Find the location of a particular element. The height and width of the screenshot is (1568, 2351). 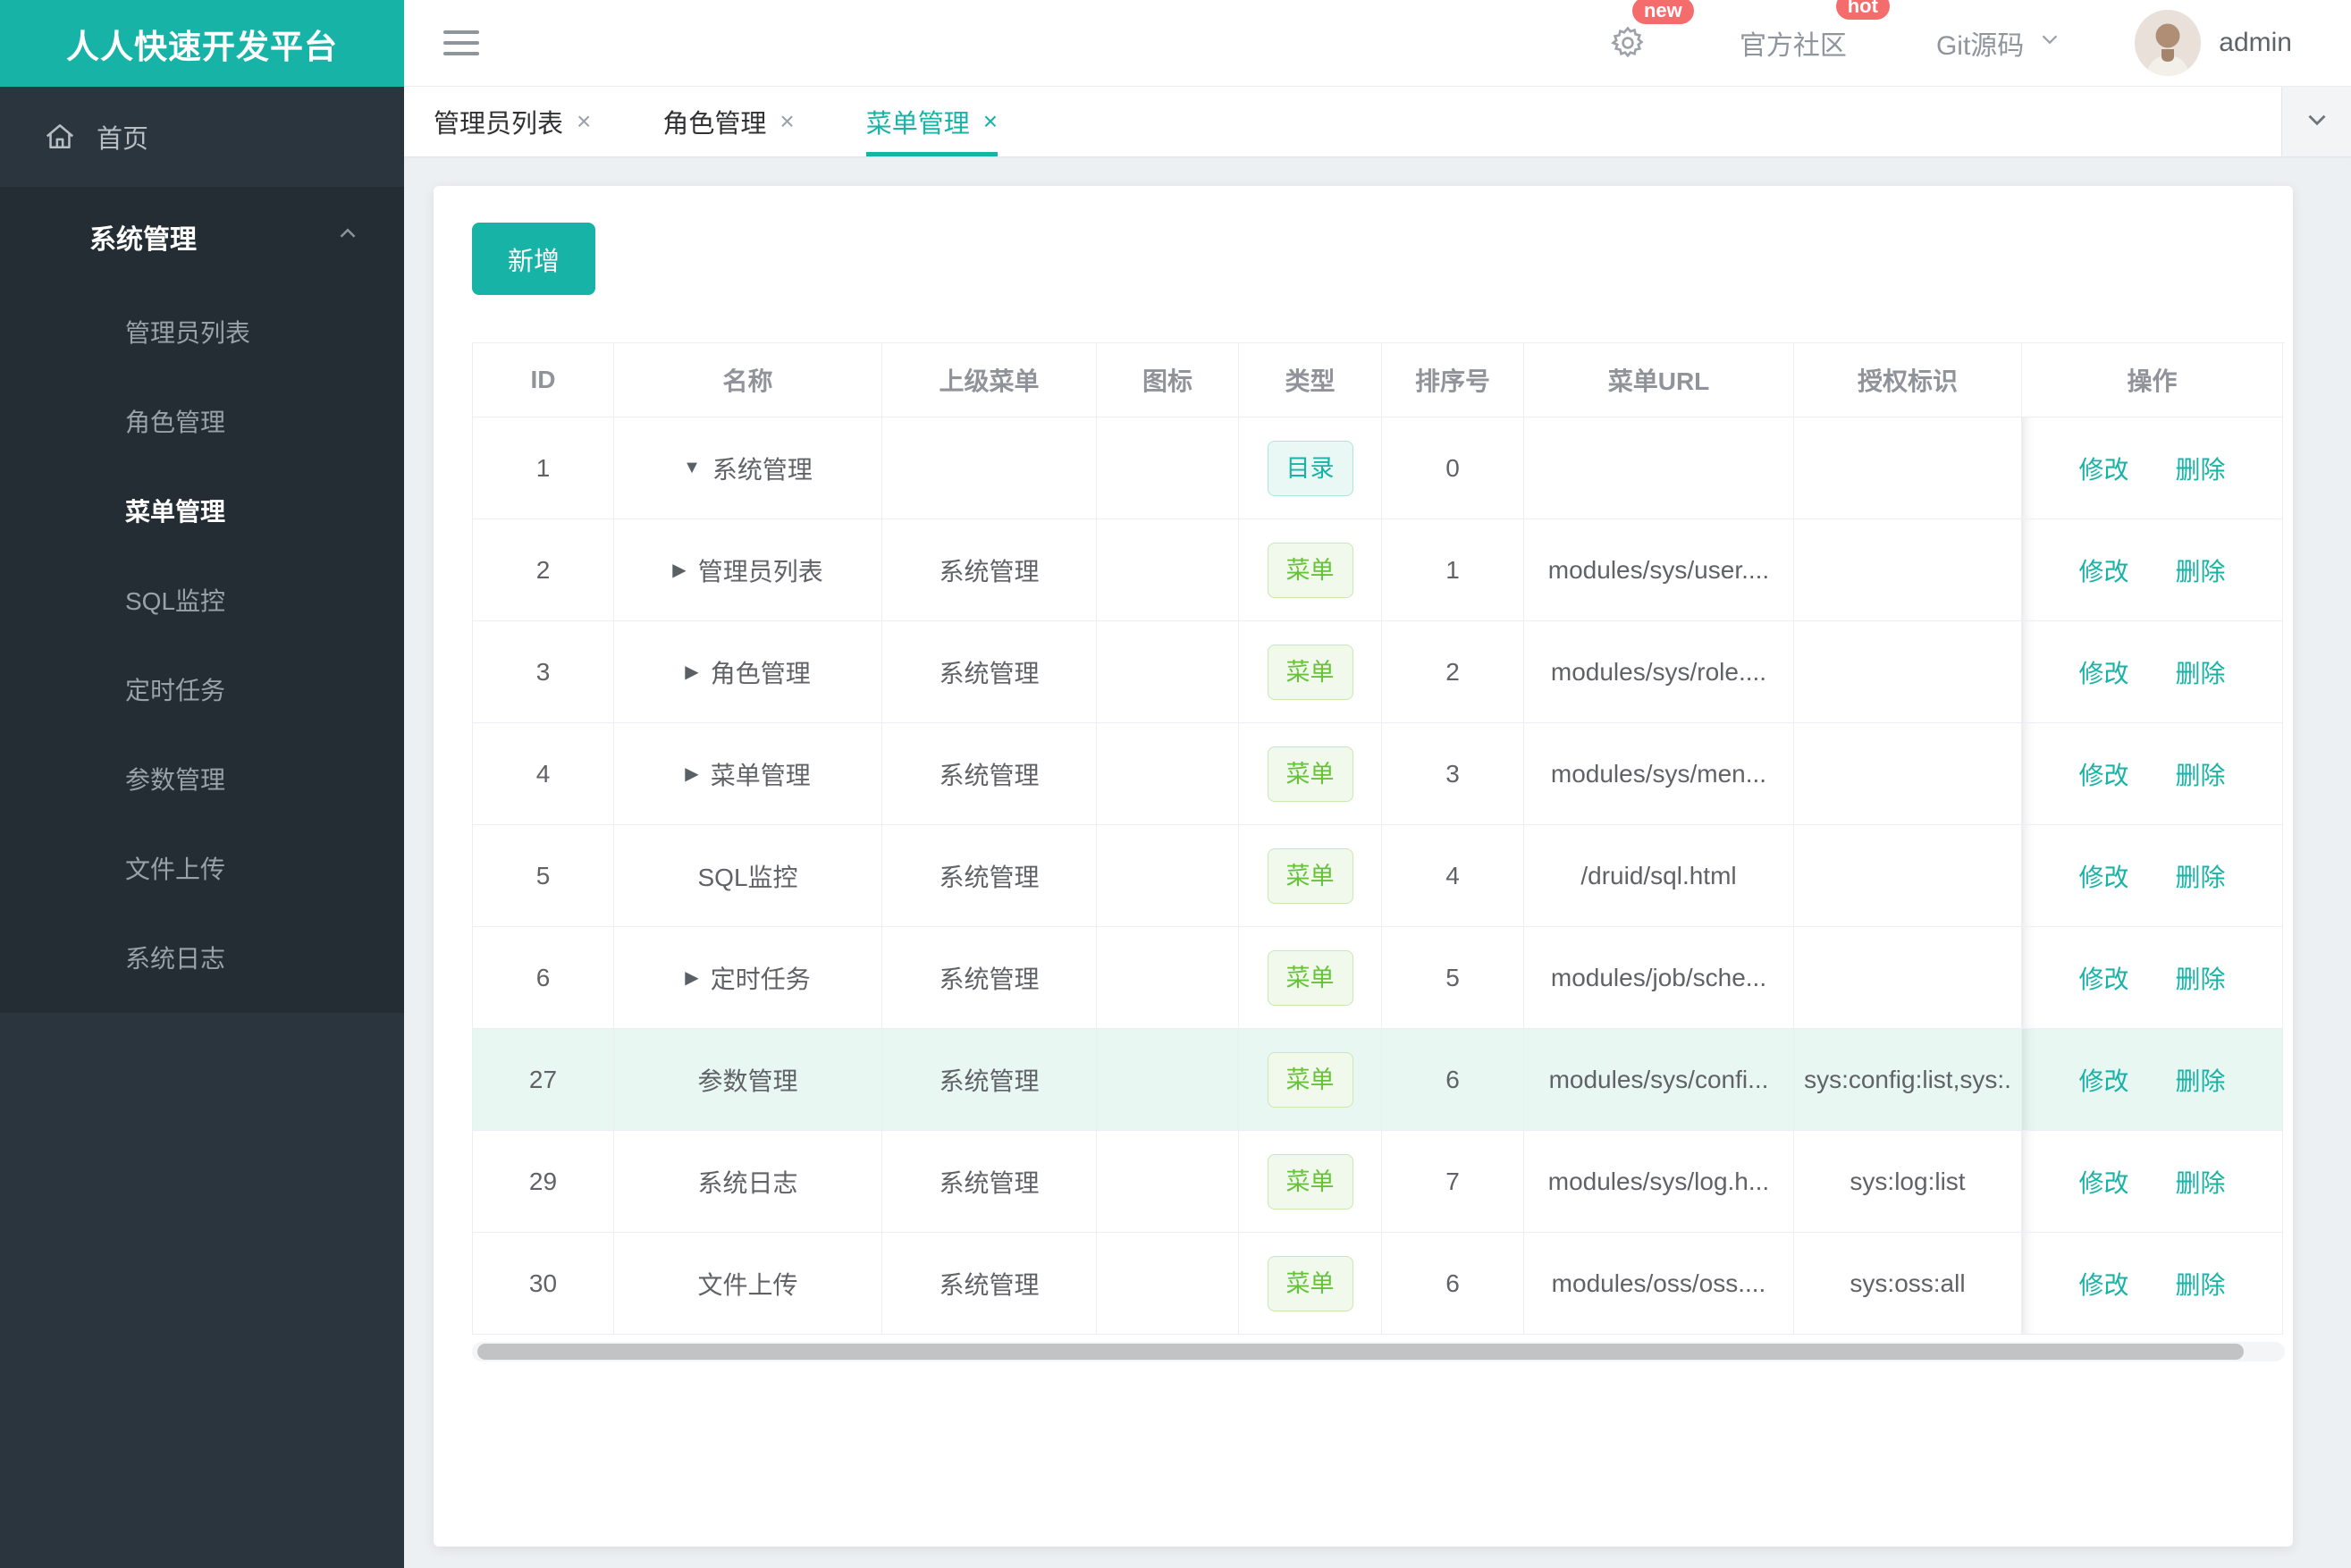

topbar: new hot 官方社区 Git源码 admin is located at coordinates (1377, 43).